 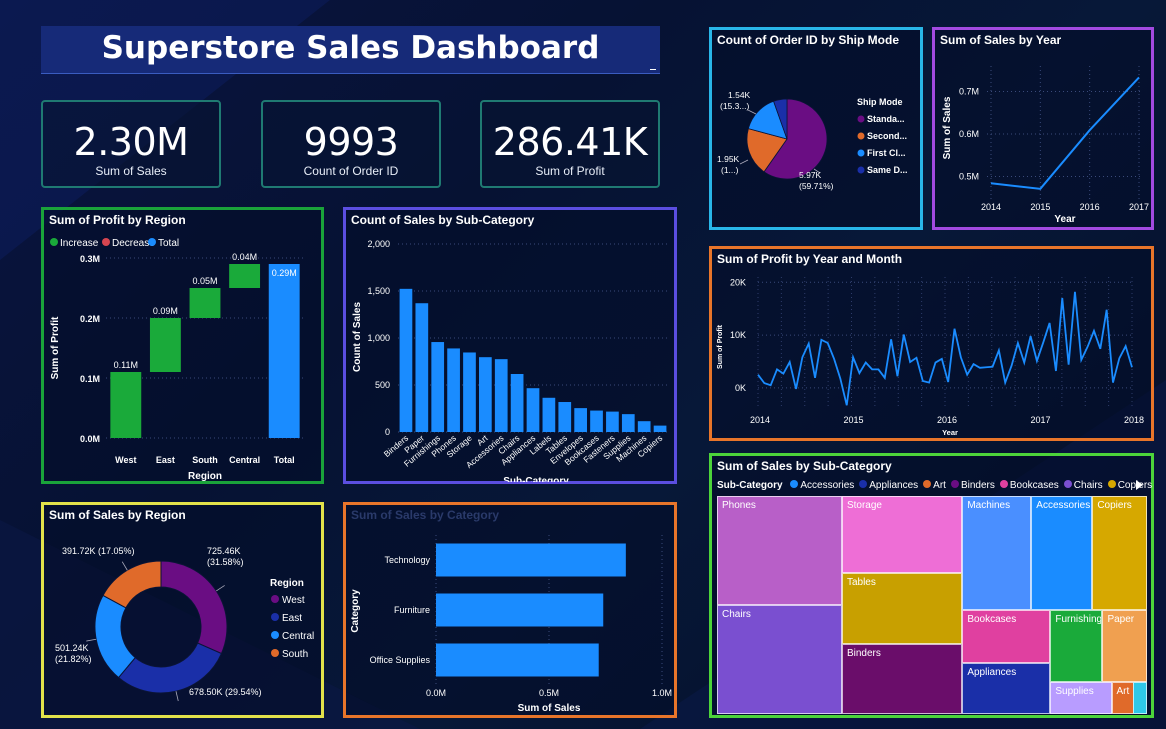 I want to click on kpi-label: Sum of Profit, so click(x=570, y=171).